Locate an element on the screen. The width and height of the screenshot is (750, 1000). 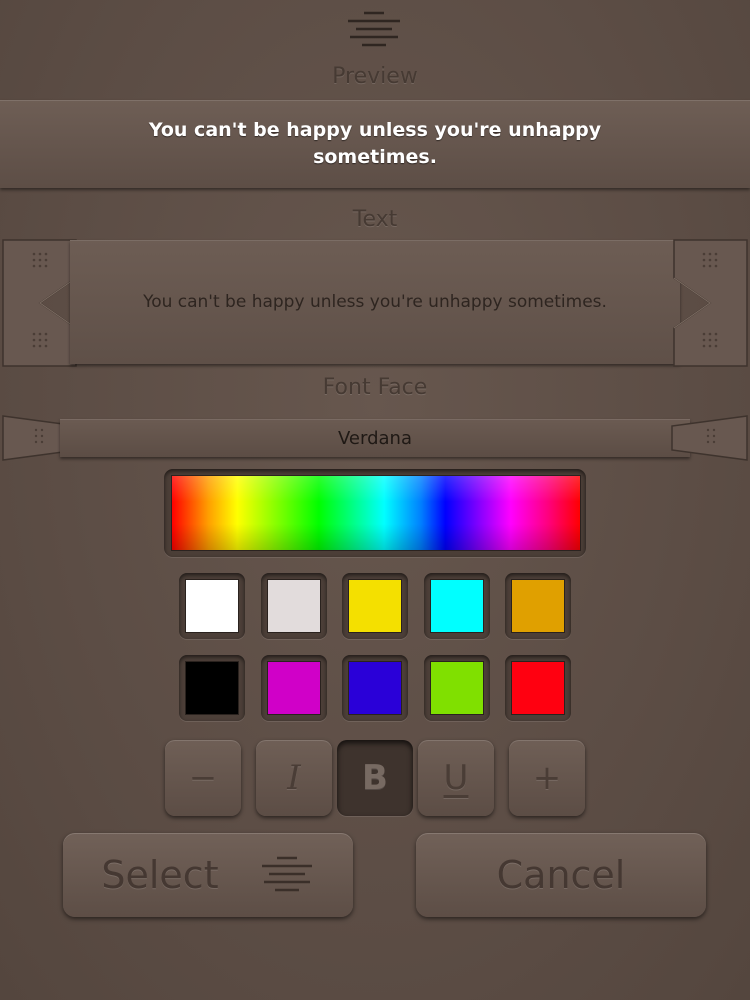
ribbon-right-cap is located at coordinates (710, 303).